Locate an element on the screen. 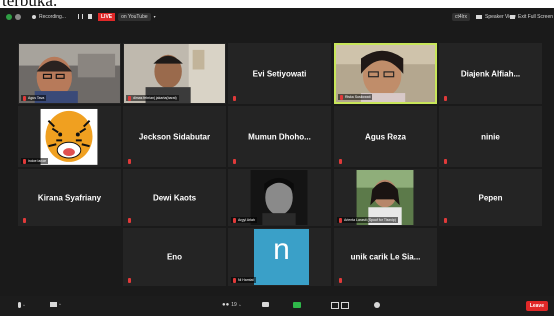  chevron-down-icon: ▾ is located at coordinates (154, 16).